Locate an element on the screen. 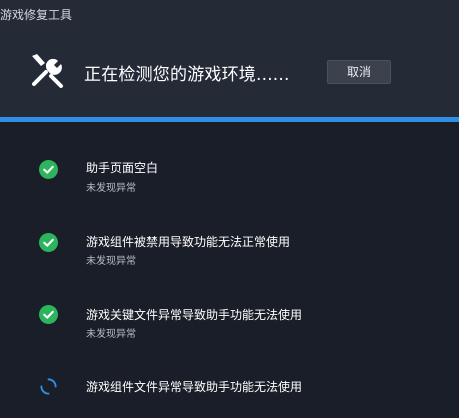  cancel-button: 取消 is located at coordinates (359, 72).